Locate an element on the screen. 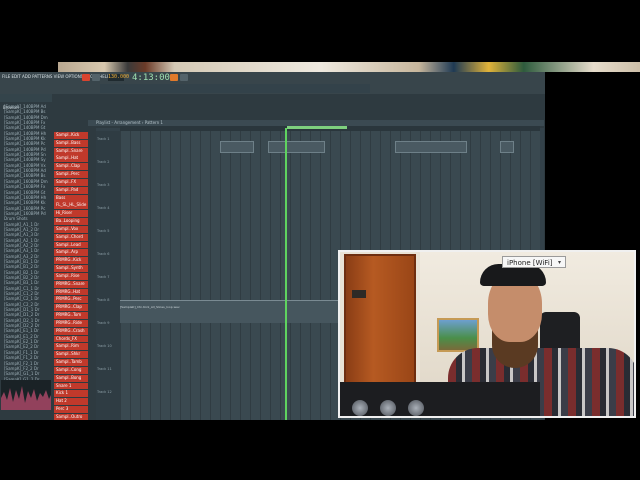 The width and height of the screenshot is (640, 480). wall-painting is located at coordinates (458, 335).